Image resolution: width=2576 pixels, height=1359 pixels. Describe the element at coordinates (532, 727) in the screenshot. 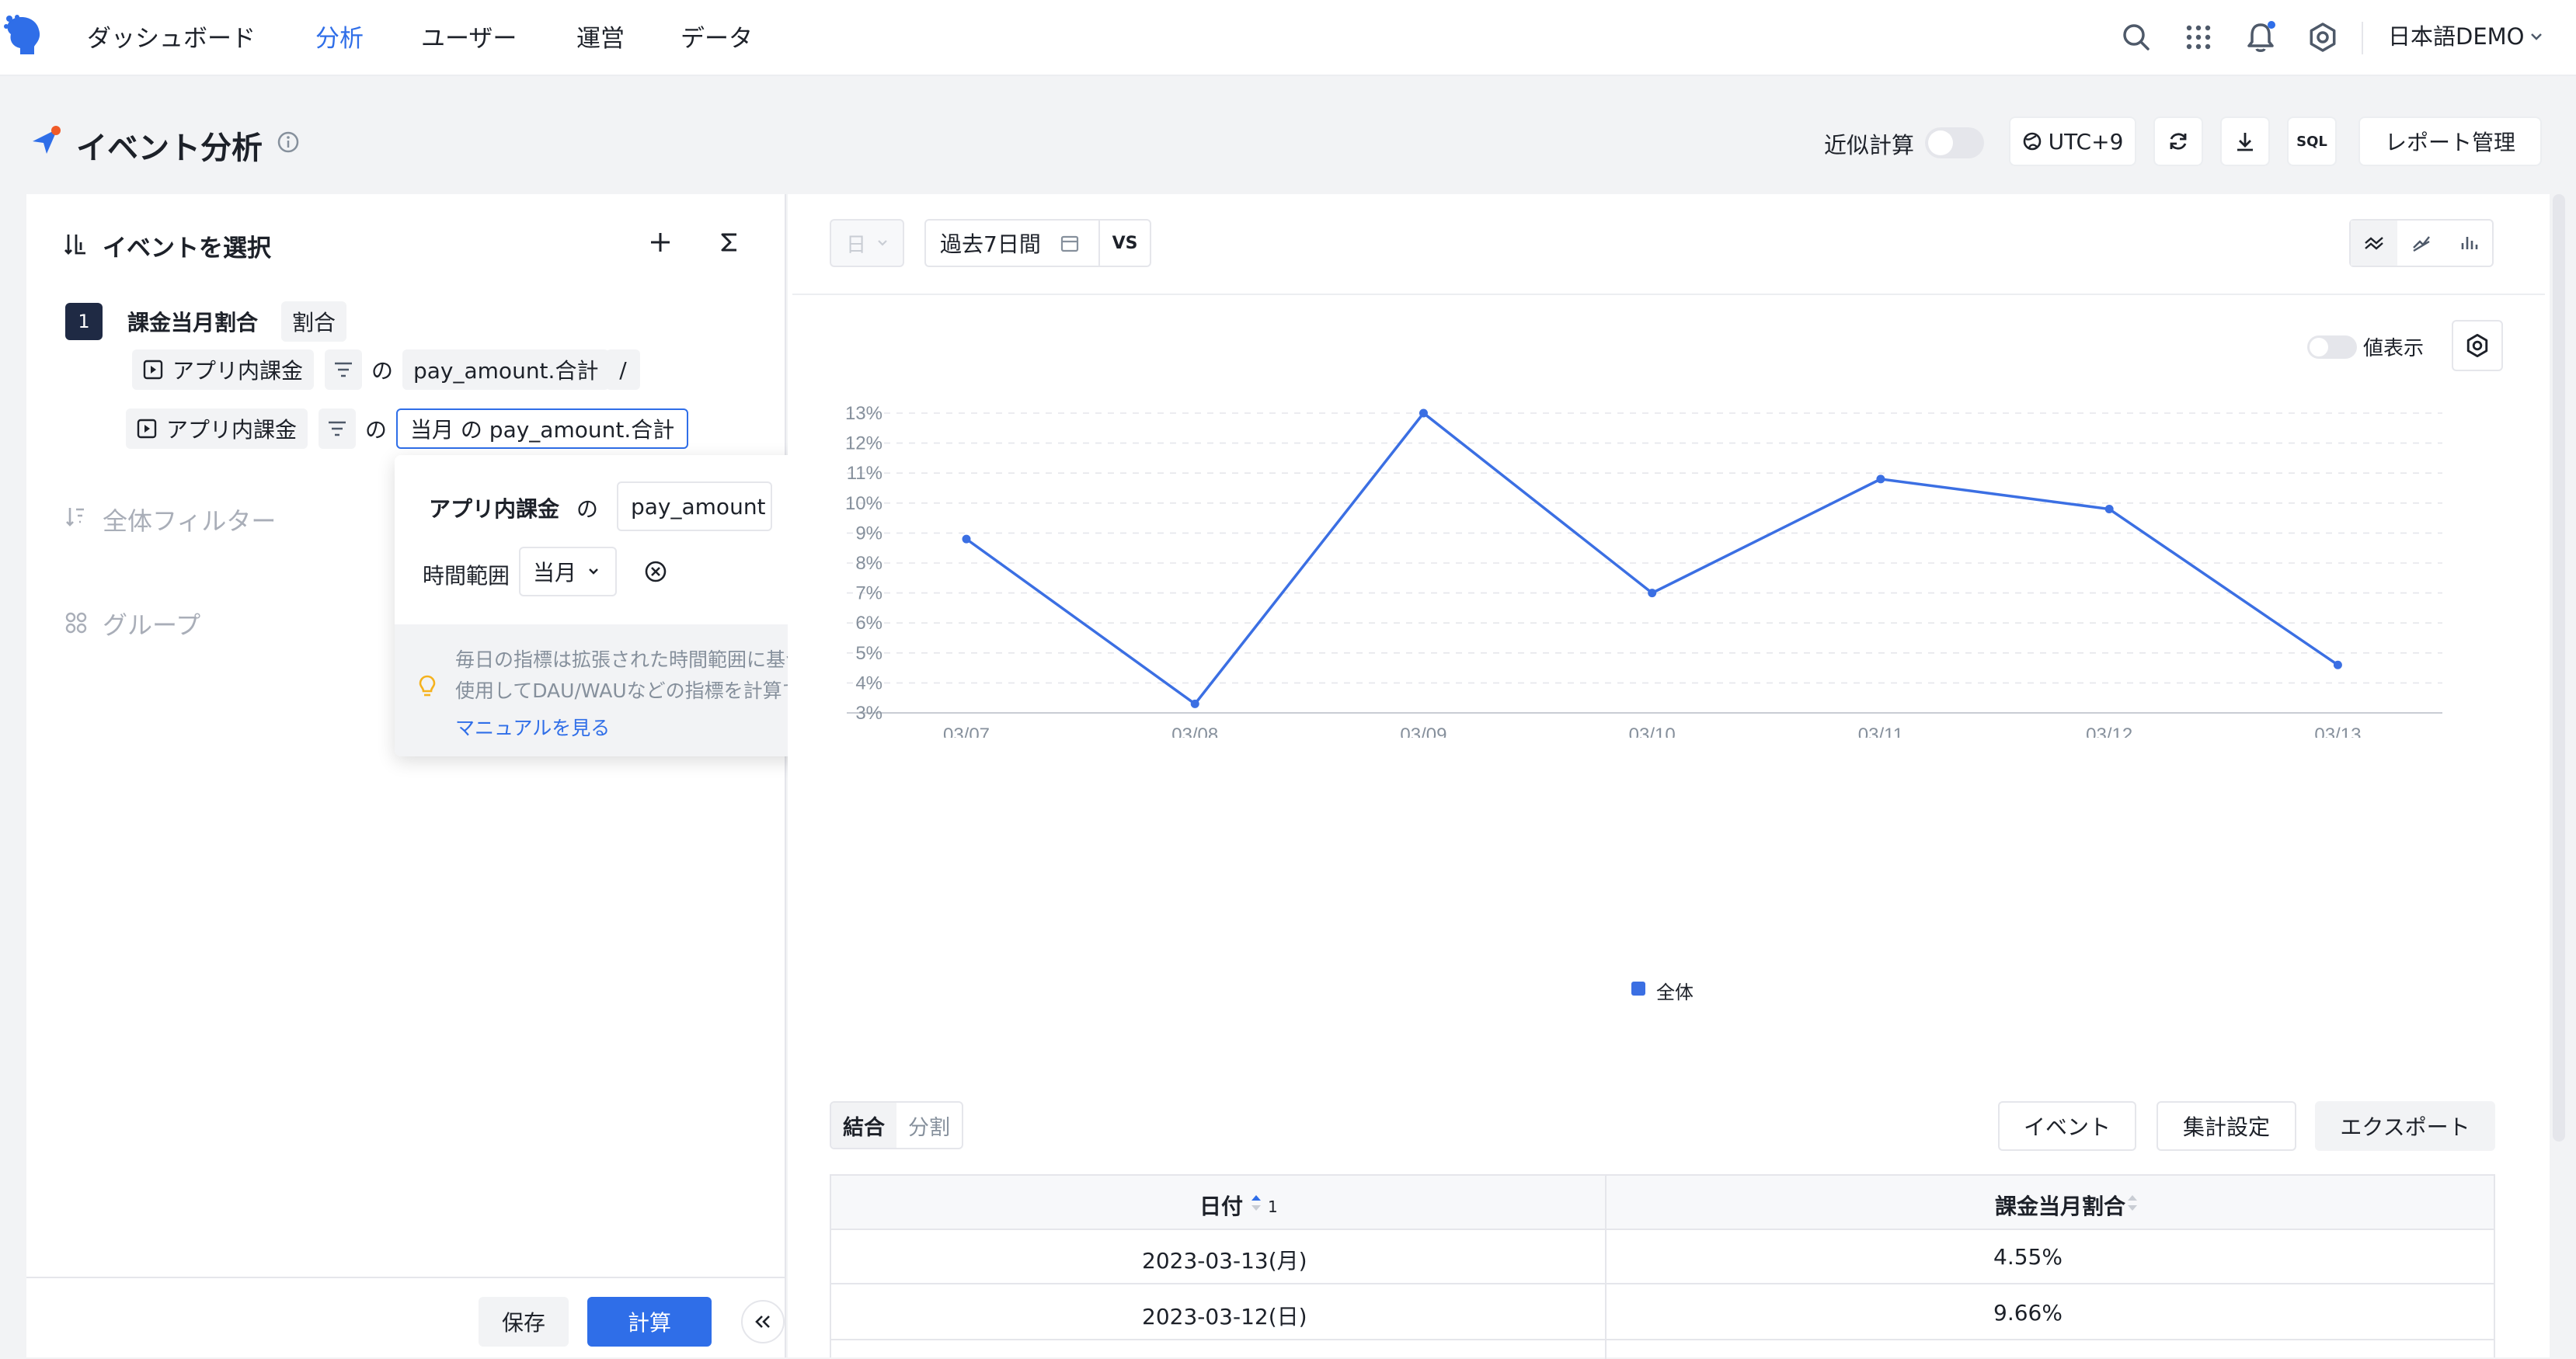

I see `manual-link: マニュアルを見る` at that location.